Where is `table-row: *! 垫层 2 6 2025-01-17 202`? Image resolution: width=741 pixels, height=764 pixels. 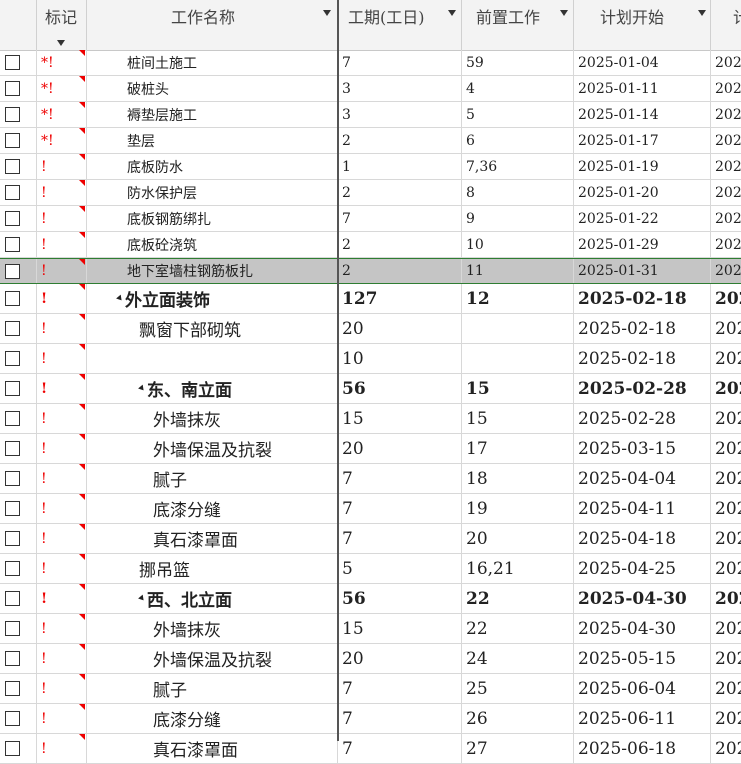 table-row: *! 垫层 2 6 2025-01-17 202 is located at coordinates (370, 141).